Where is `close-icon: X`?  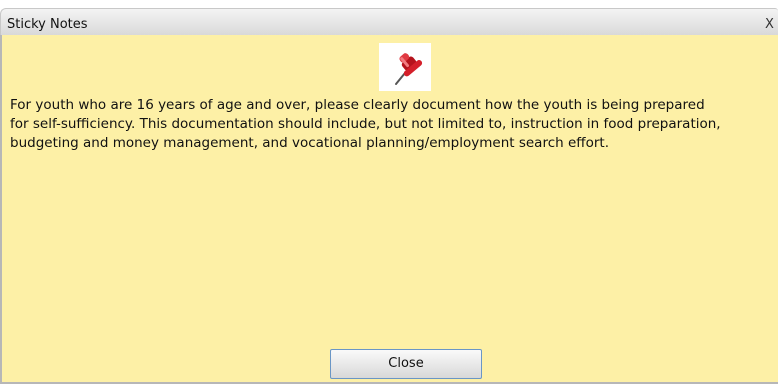 close-icon: X is located at coordinates (769, 24).